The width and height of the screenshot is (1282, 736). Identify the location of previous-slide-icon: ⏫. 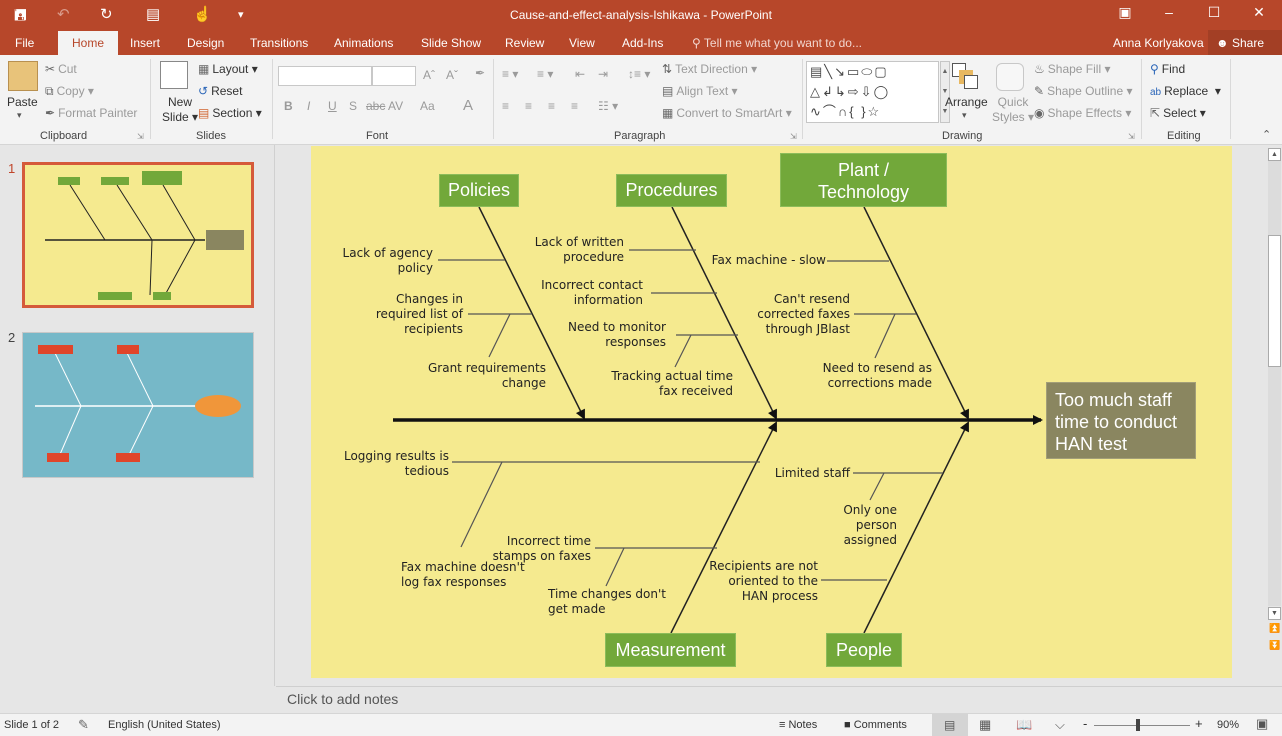
(1274, 628).